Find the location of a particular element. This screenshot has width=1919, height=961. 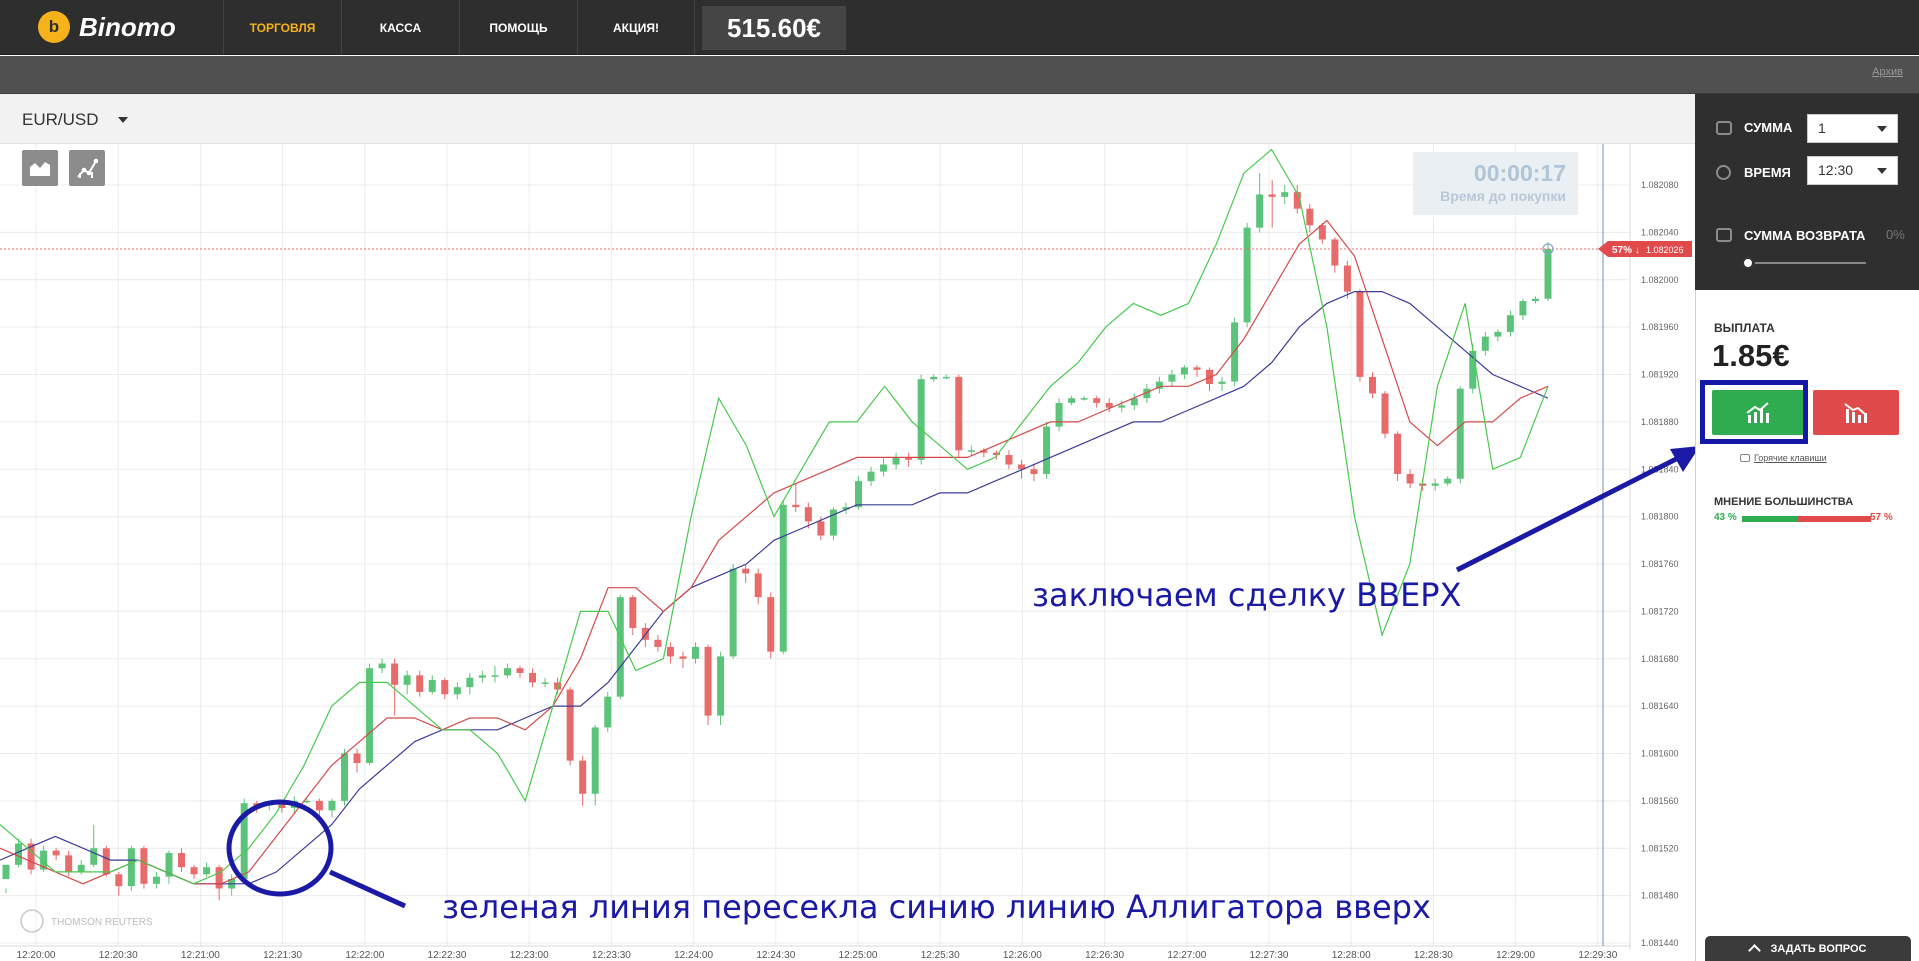

time-tick-label: 12:26:30 is located at coordinates (1104, 955).